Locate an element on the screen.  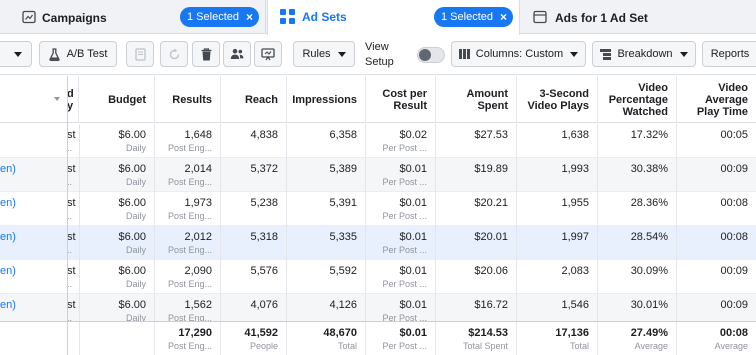
column-header-results: Results is located at coordinates (188, 99).